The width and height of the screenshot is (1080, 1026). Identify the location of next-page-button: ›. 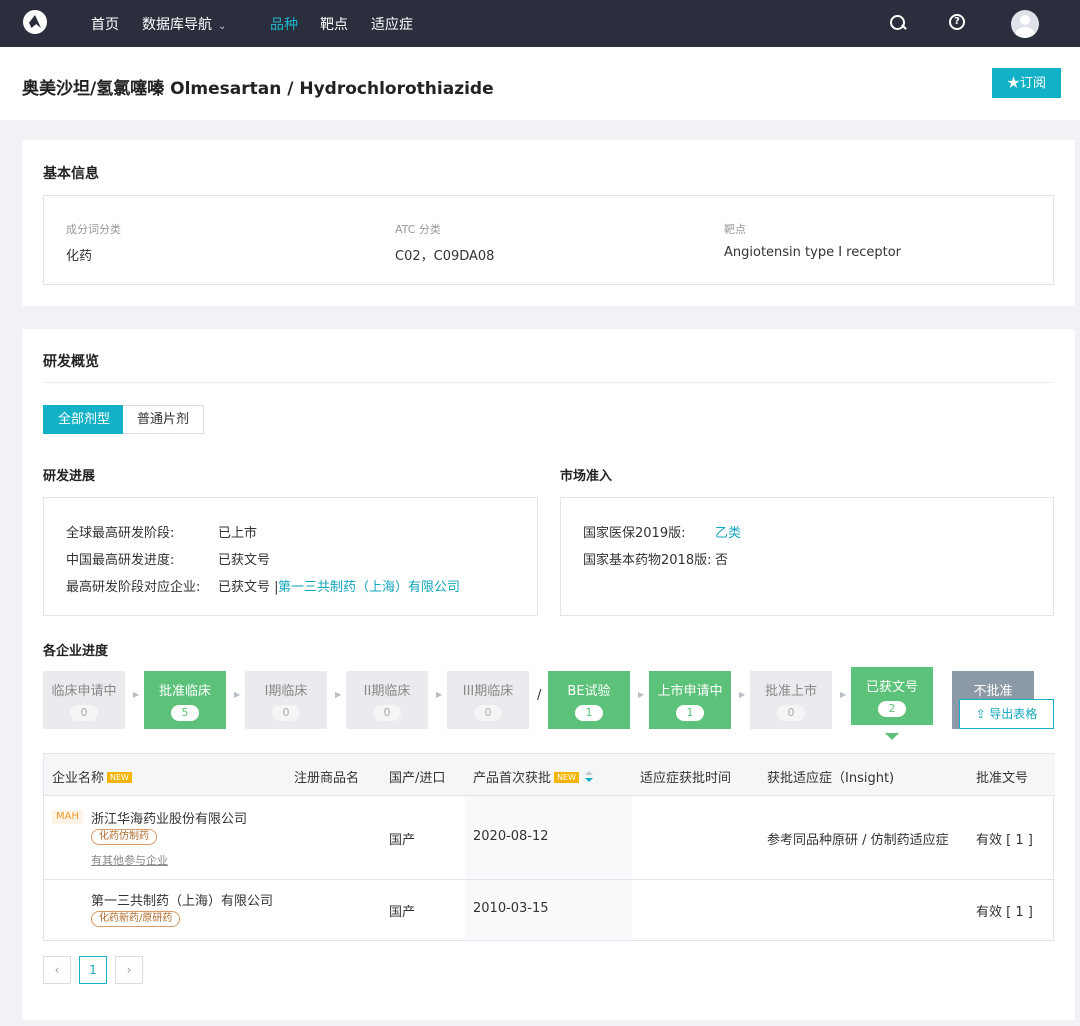
(129, 970).